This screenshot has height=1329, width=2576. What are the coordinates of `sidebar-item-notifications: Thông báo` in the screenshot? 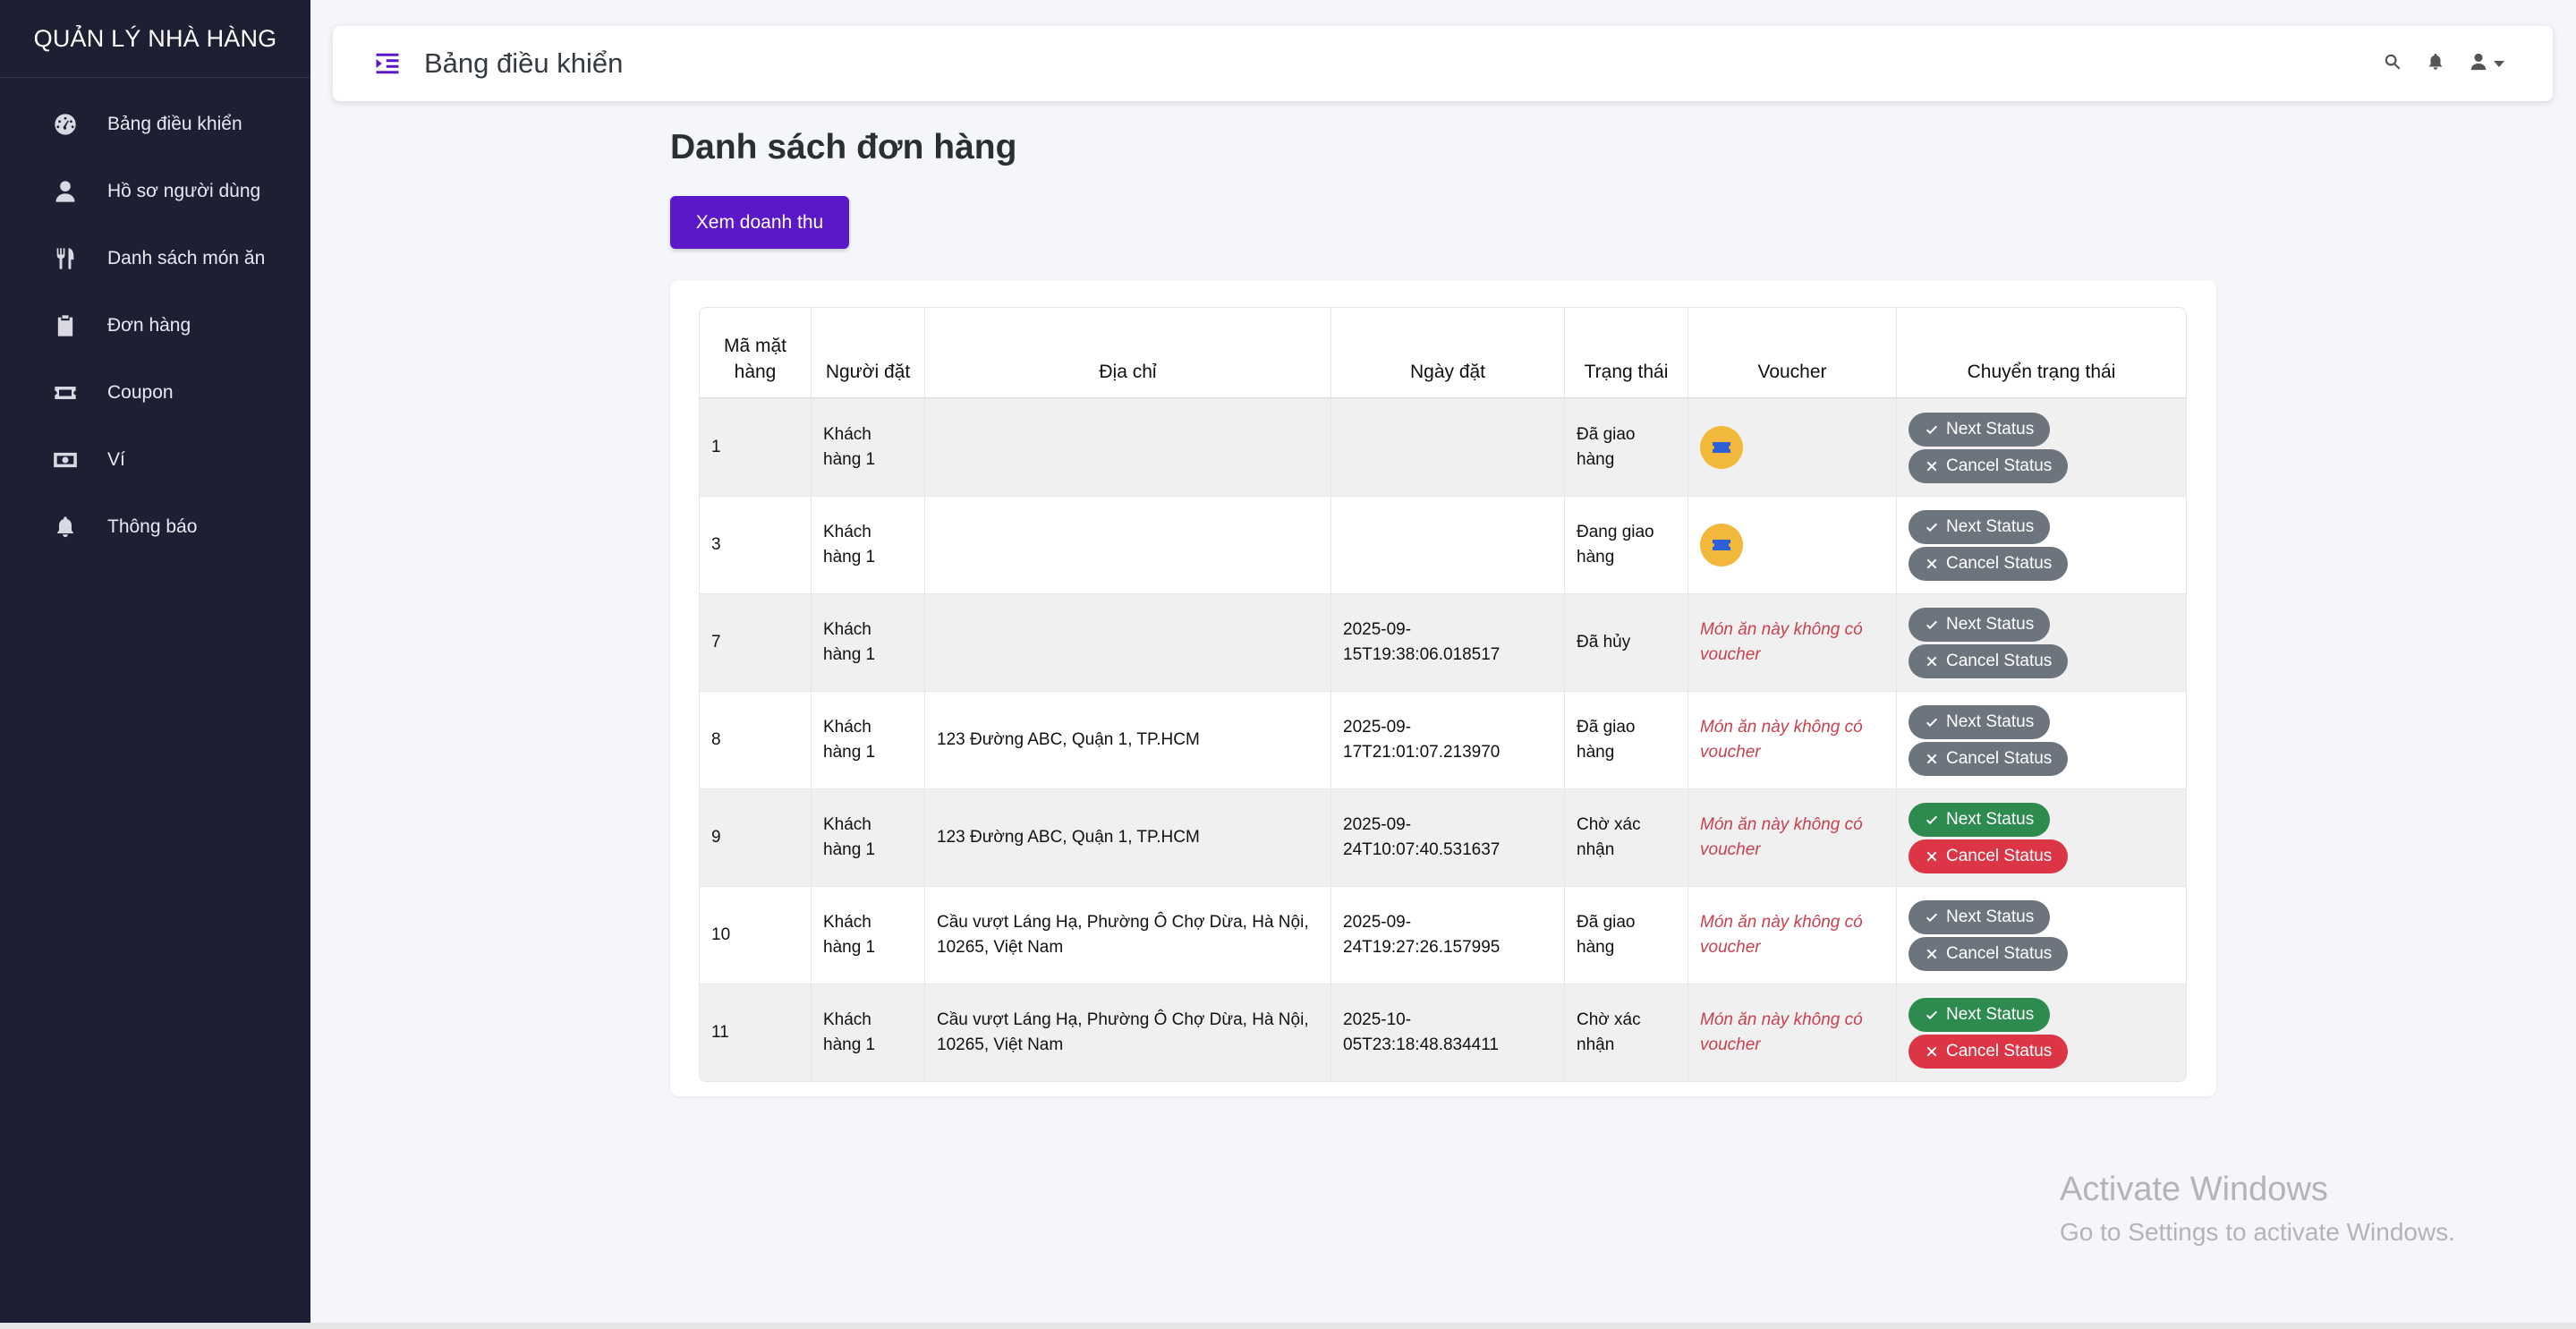 It's located at (155, 526).